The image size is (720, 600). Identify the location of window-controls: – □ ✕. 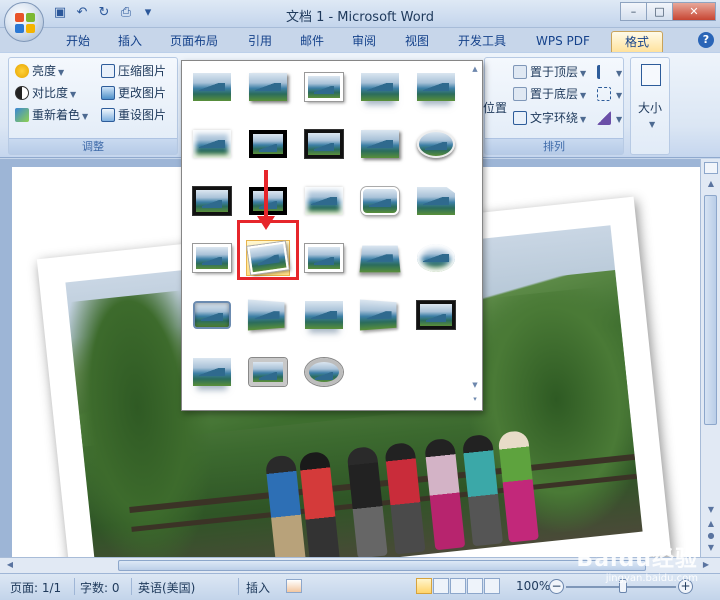
(668, 11).